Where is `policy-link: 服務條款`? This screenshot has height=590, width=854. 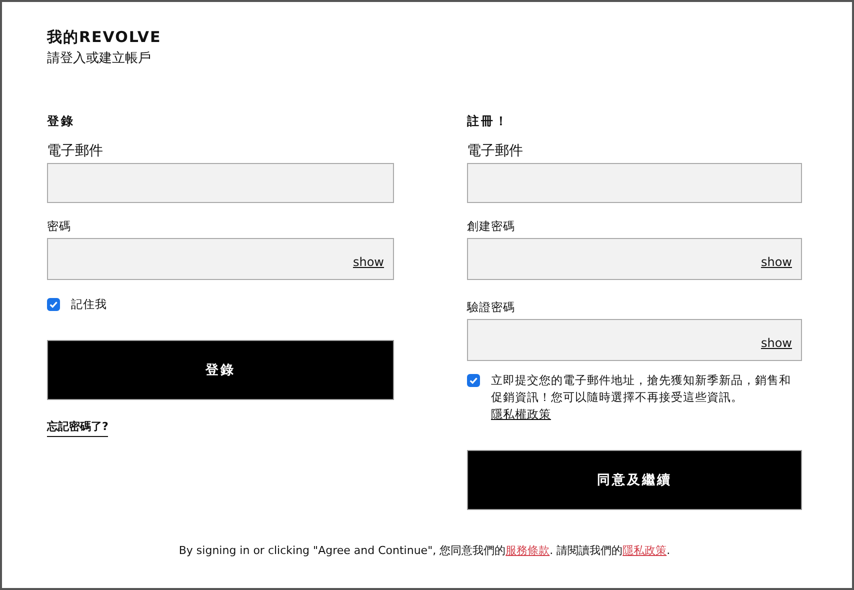
policy-link: 服務條款 is located at coordinates (528, 550).